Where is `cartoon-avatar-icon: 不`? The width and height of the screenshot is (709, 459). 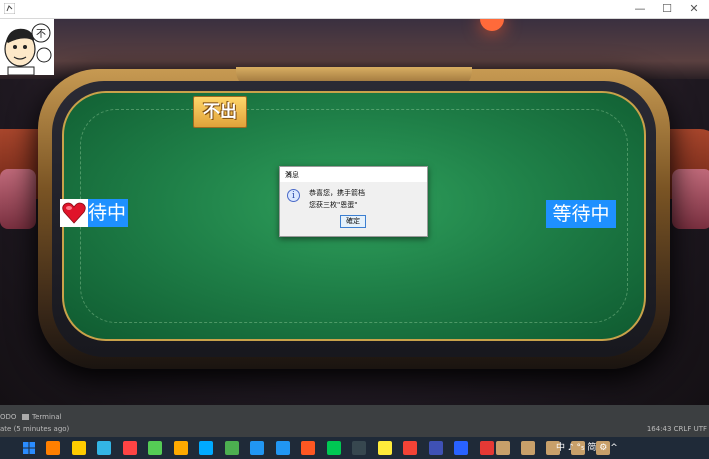 cartoon-avatar-icon: 不 is located at coordinates (28, 49).